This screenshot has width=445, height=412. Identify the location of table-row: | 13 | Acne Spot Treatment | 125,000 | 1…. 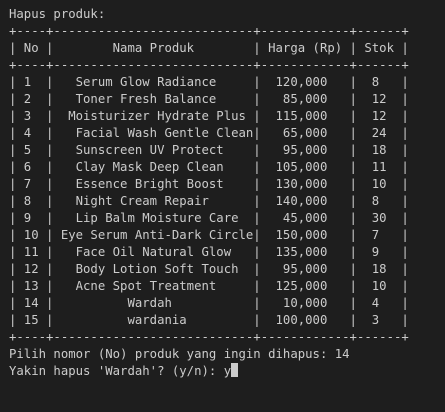
(209, 286).